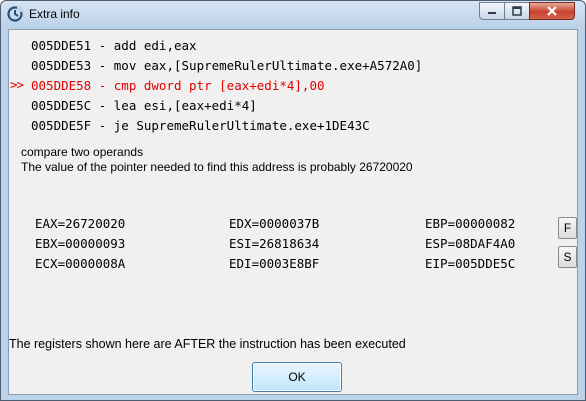 This screenshot has width=586, height=401. I want to click on code-line: 005DDE5C - lea esi,[eax+edi*4], so click(144, 105).